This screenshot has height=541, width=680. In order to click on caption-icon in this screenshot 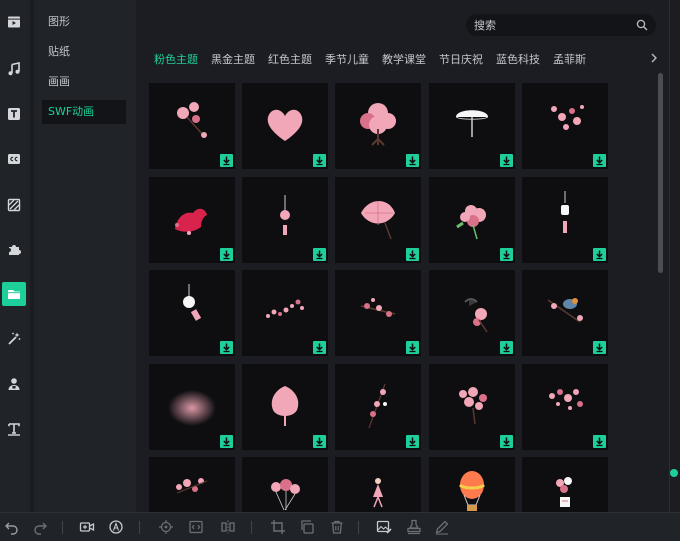, I will do `click(14, 159)`.